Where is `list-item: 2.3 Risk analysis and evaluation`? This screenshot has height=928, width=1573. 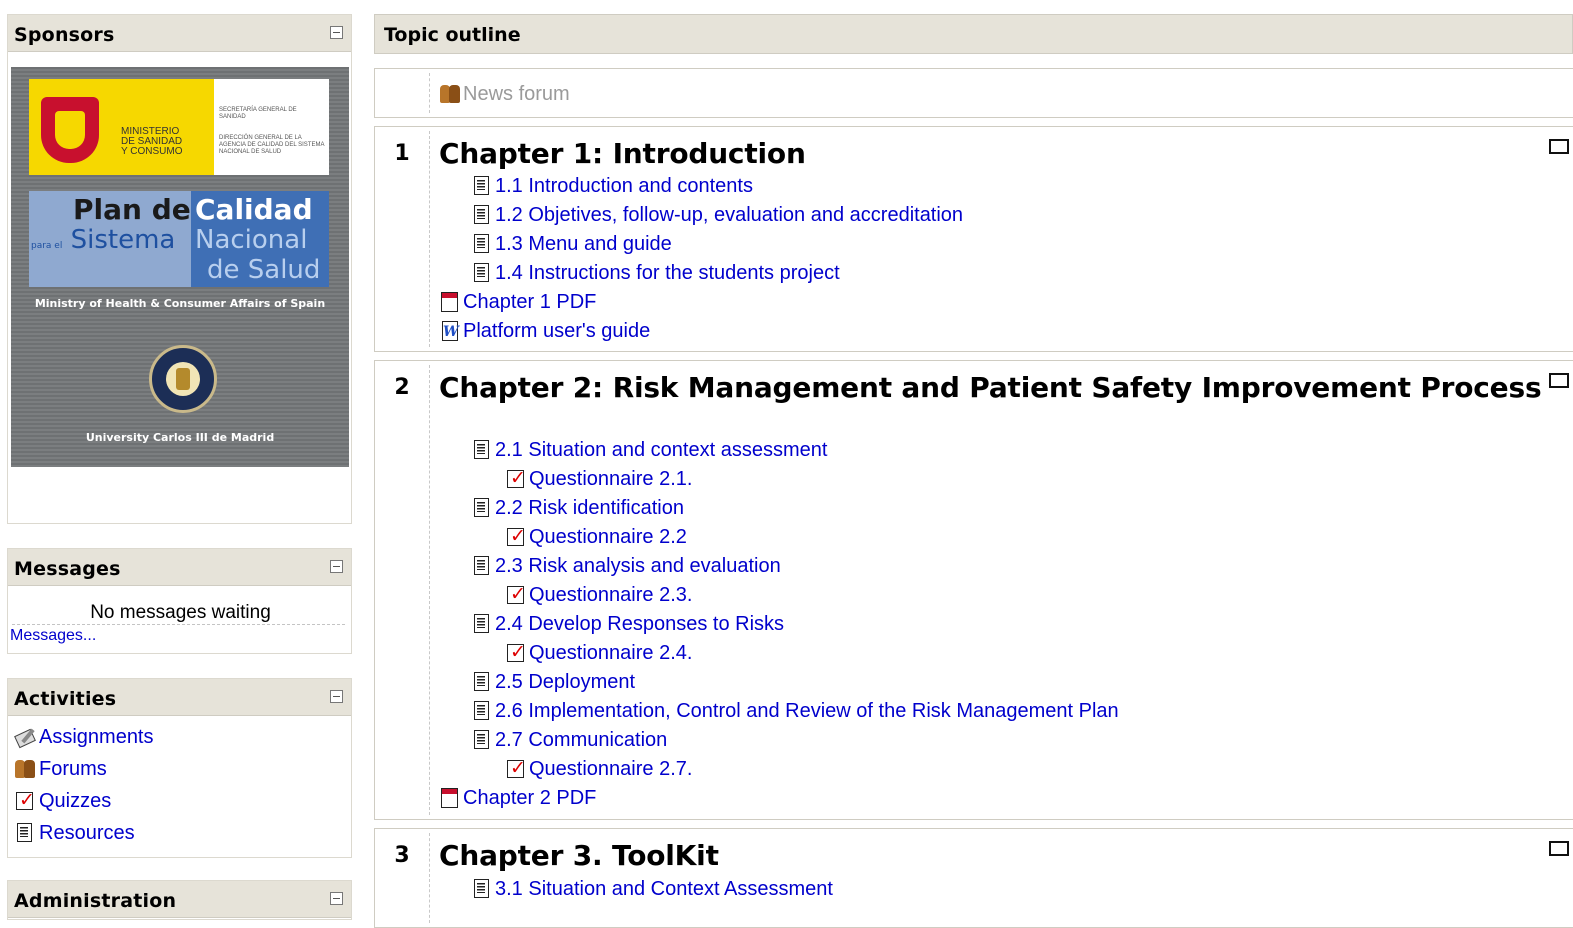 list-item: 2.3 Risk analysis and evaluation is located at coordinates (626, 566).